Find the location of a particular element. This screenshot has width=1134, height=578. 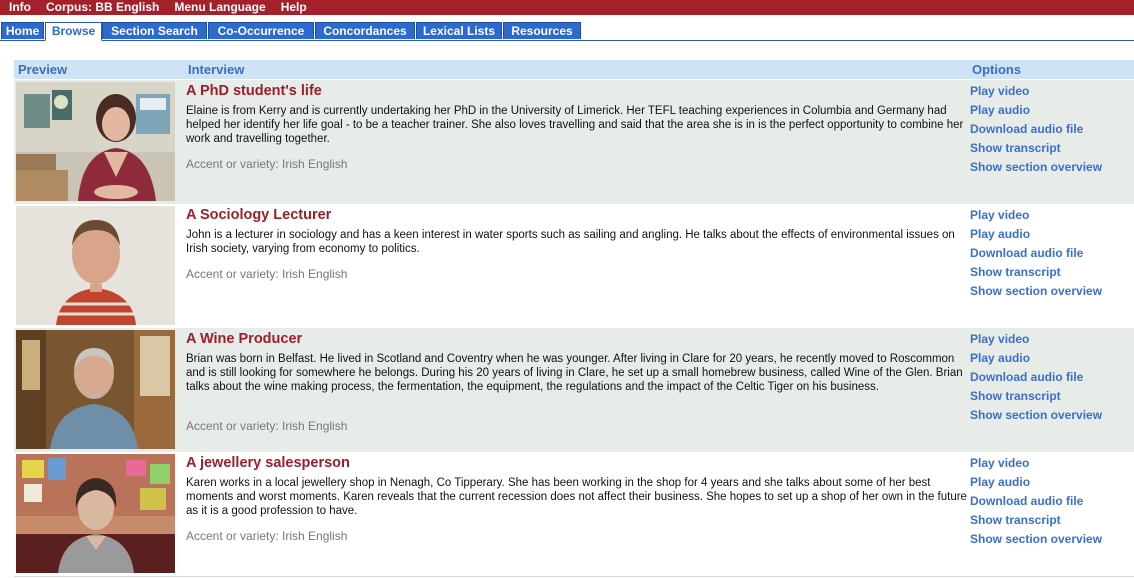

interview-title: A jewellery salesperson is located at coordinates (268, 463).